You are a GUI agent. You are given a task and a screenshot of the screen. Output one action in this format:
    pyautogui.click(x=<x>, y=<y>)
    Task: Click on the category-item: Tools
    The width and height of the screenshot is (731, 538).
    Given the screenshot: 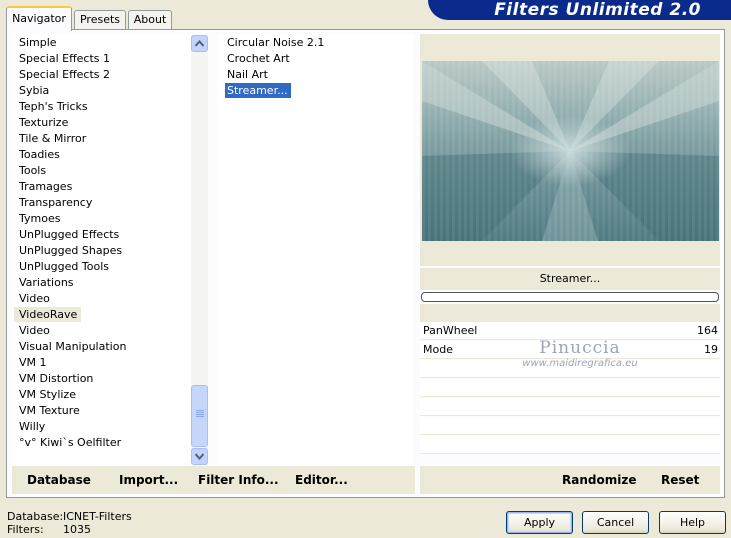 What is the action you would take?
    pyautogui.click(x=32, y=170)
    